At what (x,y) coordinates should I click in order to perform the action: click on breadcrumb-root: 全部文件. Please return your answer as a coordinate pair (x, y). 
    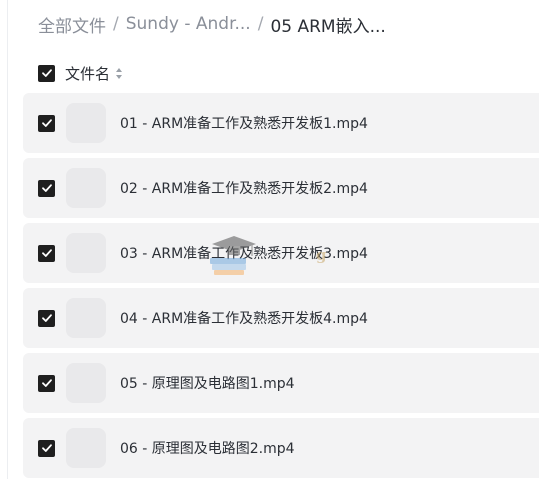
    Looking at the image, I should click on (72, 24).